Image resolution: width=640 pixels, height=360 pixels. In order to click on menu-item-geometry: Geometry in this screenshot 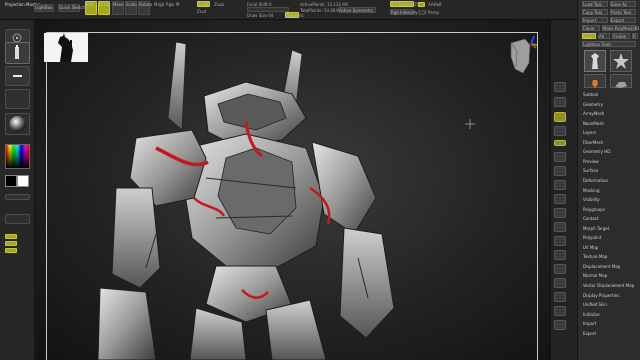, I will do `click(593, 104)`.